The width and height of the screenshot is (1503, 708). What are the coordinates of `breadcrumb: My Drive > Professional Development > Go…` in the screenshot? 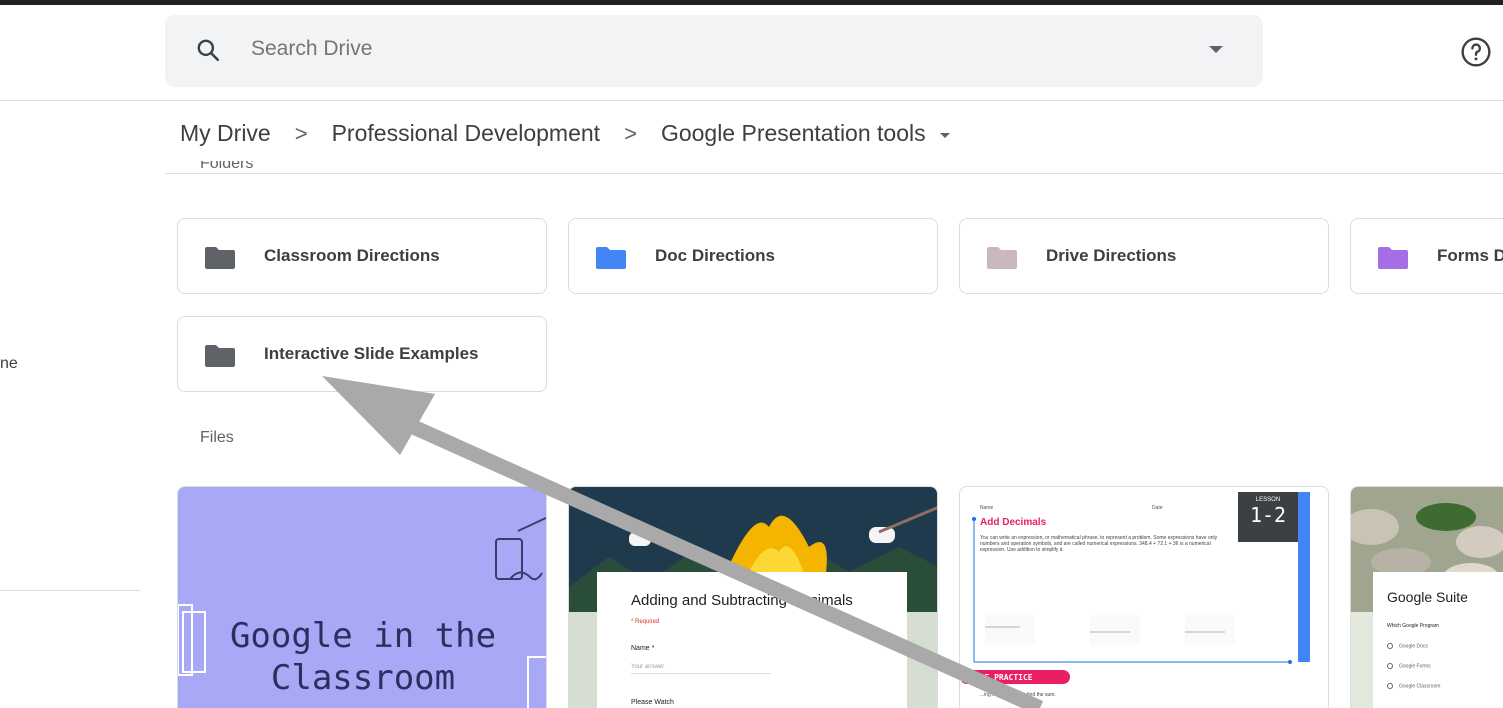 It's located at (565, 133).